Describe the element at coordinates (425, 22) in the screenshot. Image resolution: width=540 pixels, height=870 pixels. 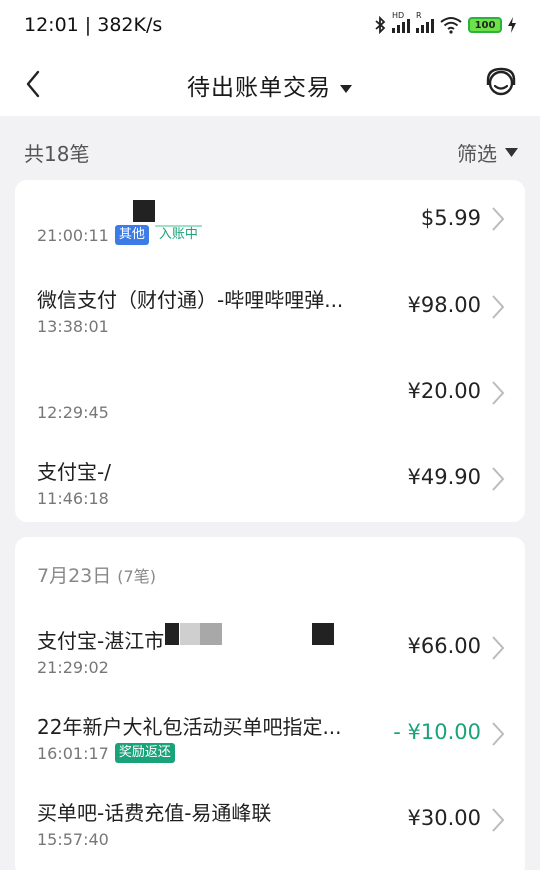
I see `signal-r-icon: R` at that location.